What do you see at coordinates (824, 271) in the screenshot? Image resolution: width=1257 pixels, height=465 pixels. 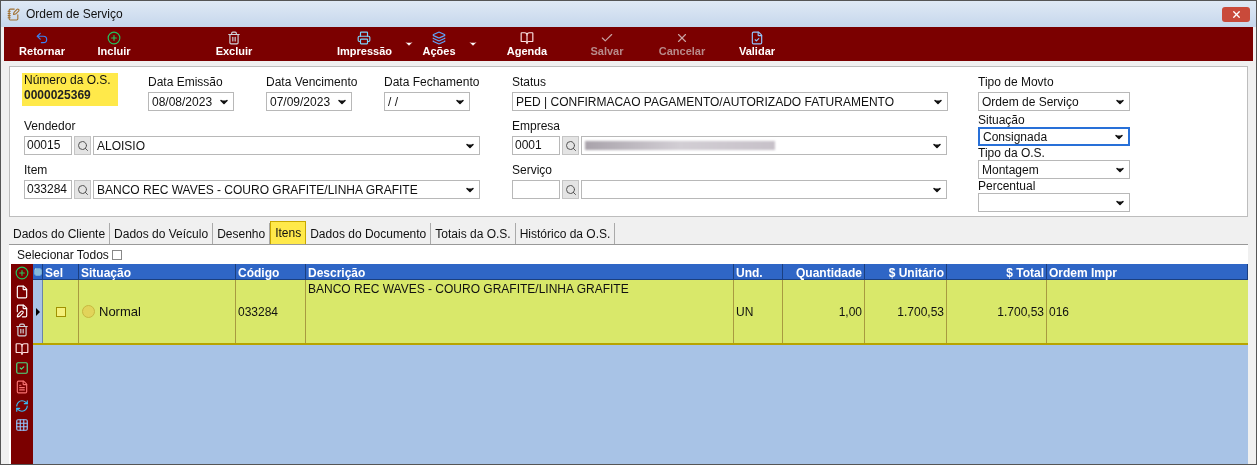 I see `column-header: Quantidade` at bounding box center [824, 271].